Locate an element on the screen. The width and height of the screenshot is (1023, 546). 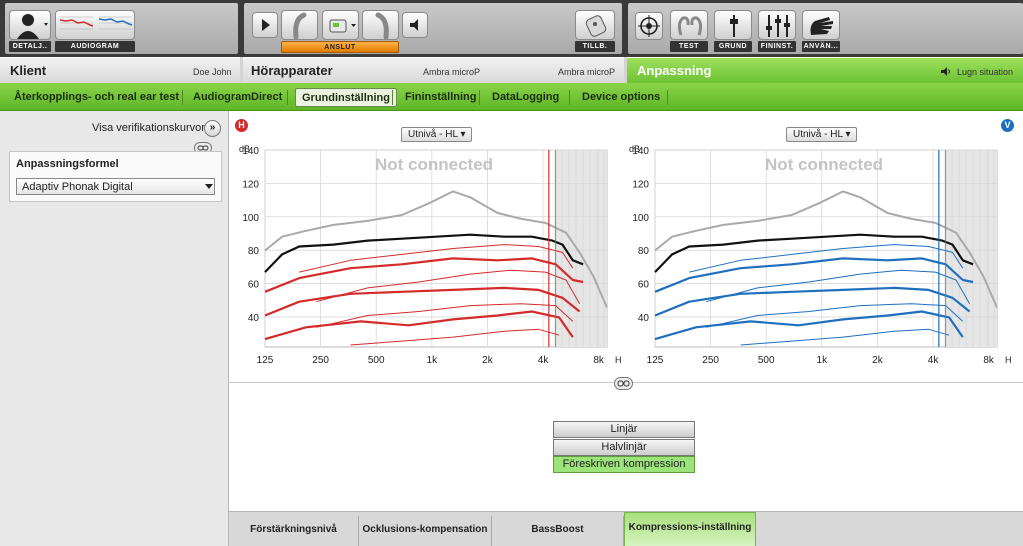
chevron-down-icon: ▾ is located at coordinates (848, 134).